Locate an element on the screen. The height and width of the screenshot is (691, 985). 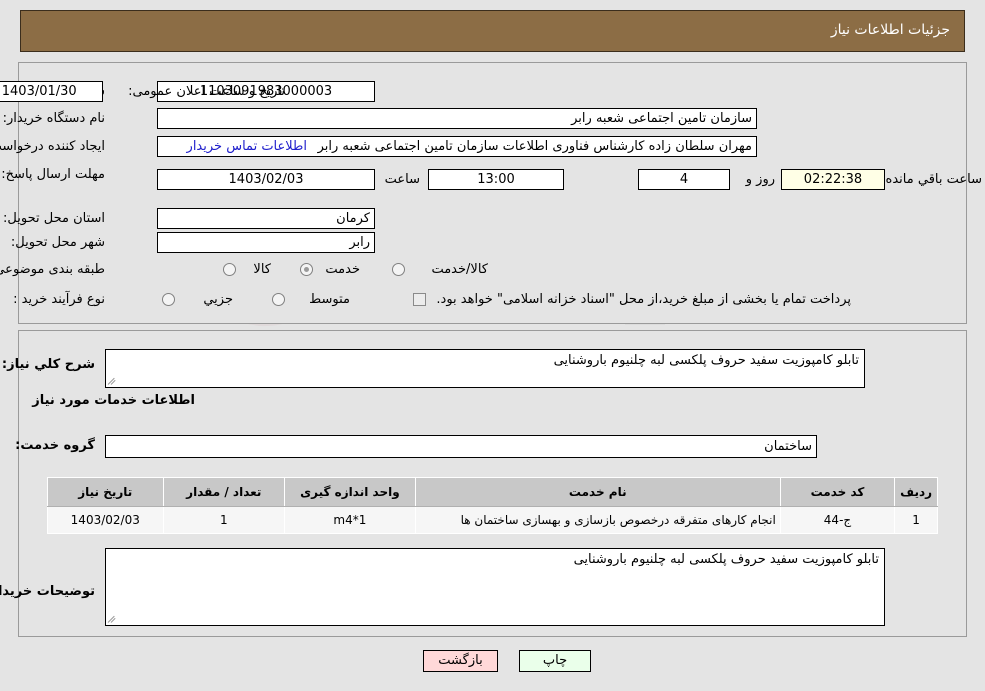
cell-quantity: 1 is located at coordinates (224, 520).